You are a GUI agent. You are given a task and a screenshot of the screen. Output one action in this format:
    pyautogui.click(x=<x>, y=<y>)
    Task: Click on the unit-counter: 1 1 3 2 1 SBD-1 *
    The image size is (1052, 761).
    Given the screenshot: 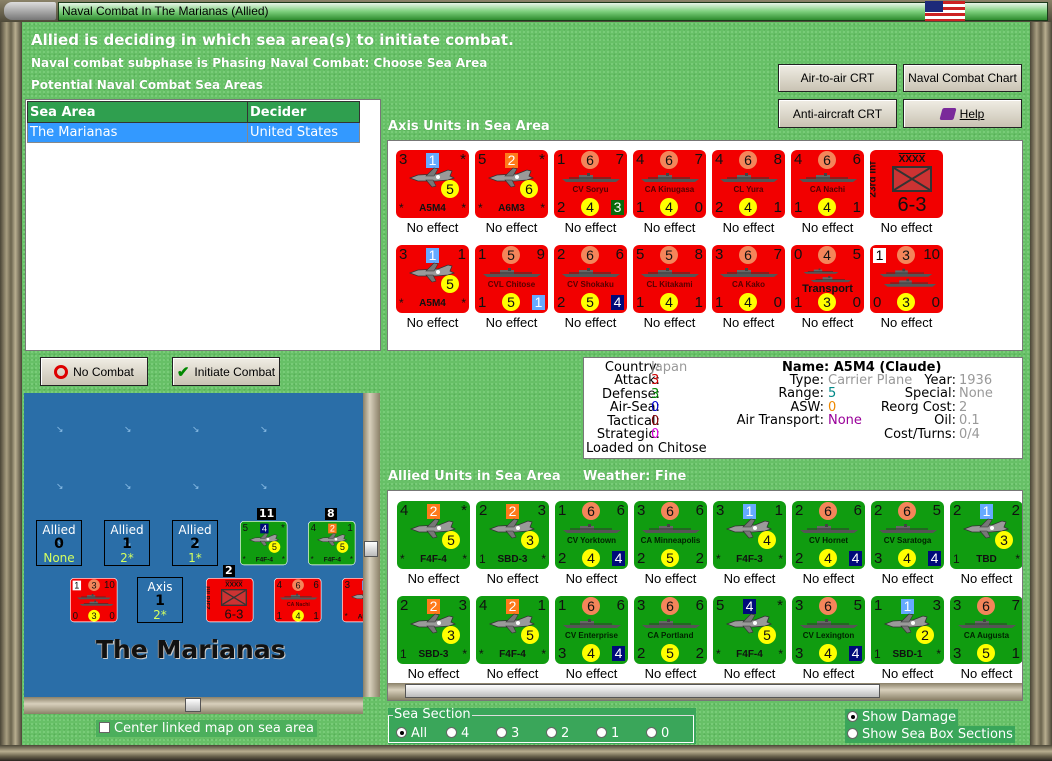 What is the action you would take?
    pyautogui.click(x=907, y=630)
    